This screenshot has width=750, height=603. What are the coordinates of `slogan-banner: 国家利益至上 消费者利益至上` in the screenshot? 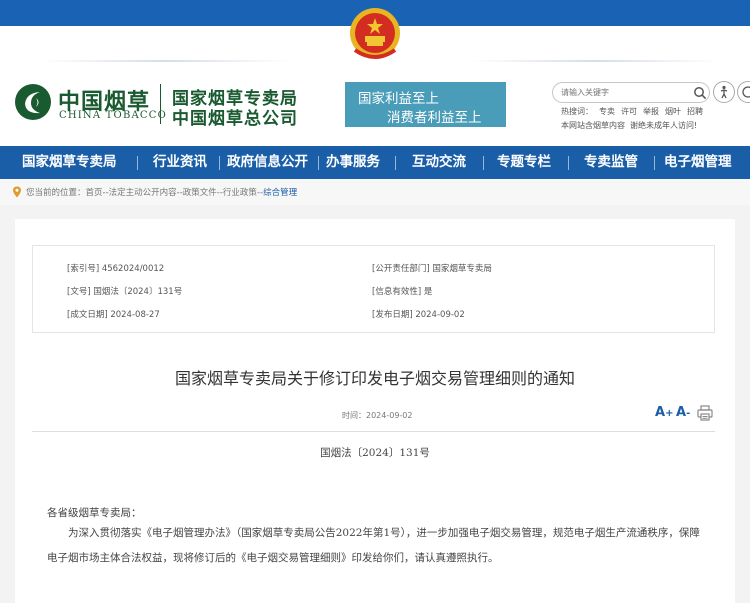 It's located at (425, 104).